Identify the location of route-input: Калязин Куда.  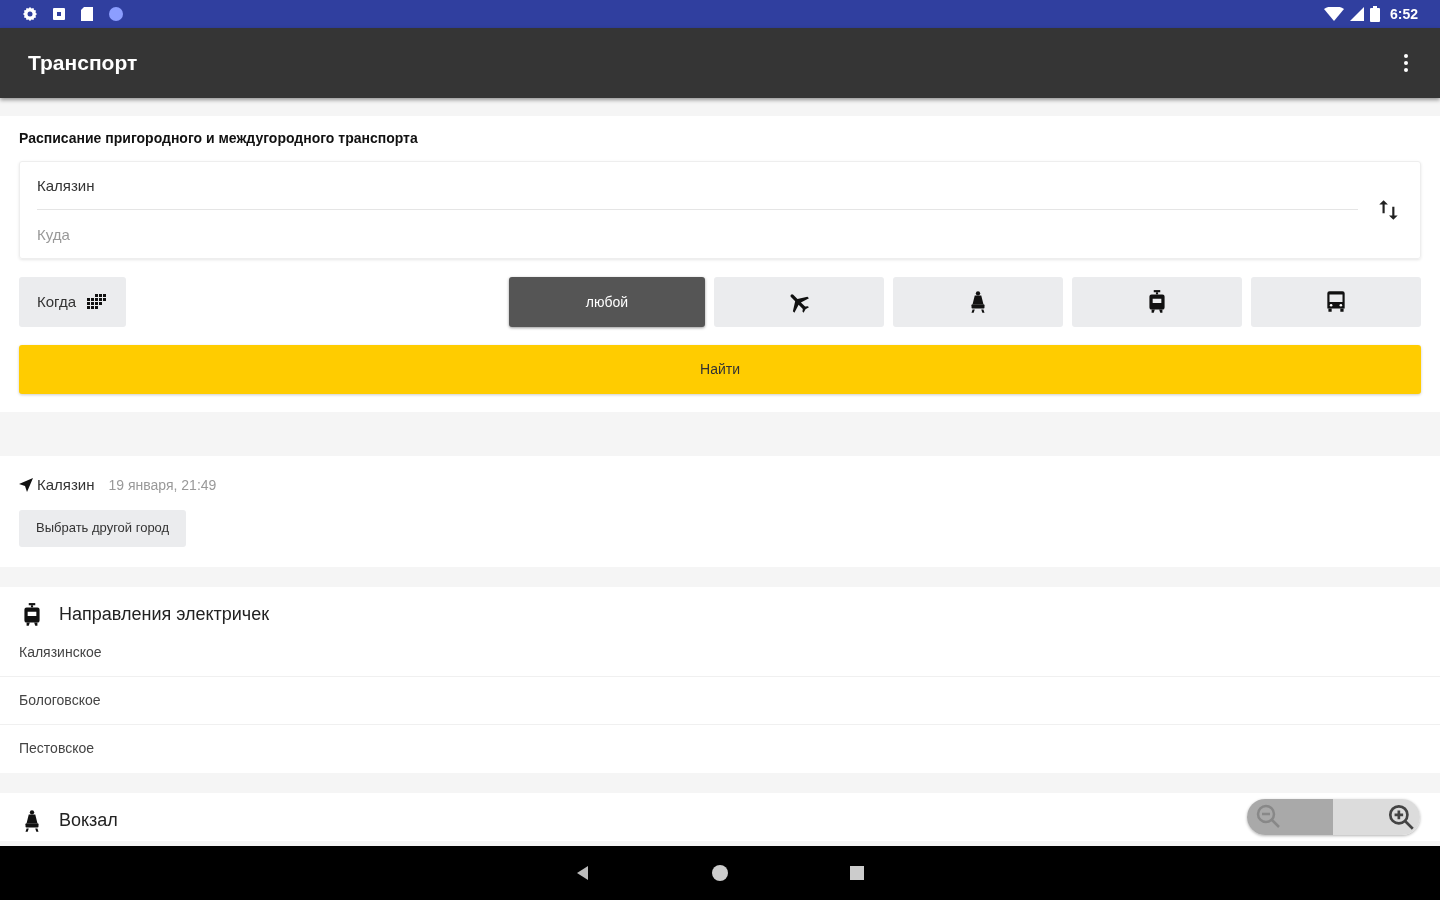
(720, 210).